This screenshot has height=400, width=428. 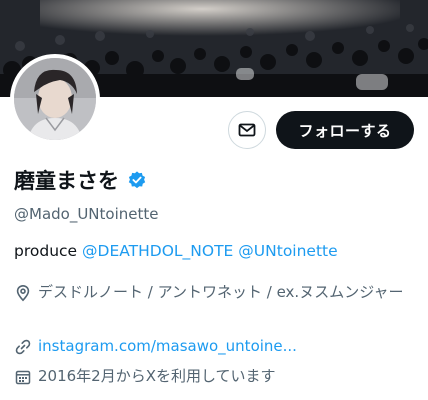 I want to click on message-button, so click(x=247, y=130).